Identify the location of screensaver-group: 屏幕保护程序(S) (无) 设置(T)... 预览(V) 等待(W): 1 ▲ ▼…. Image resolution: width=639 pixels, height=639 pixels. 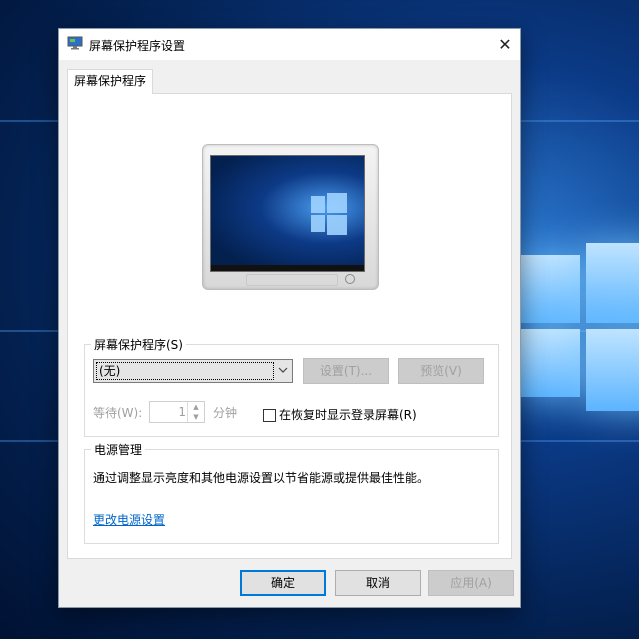
(291, 386).